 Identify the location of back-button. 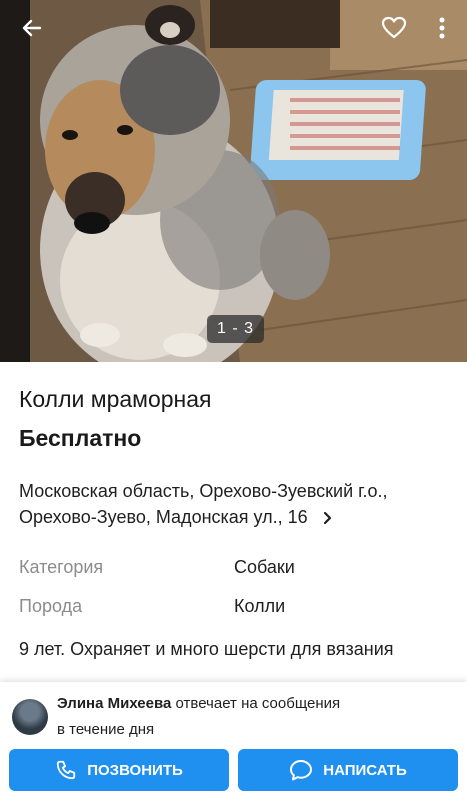
(32, 28).